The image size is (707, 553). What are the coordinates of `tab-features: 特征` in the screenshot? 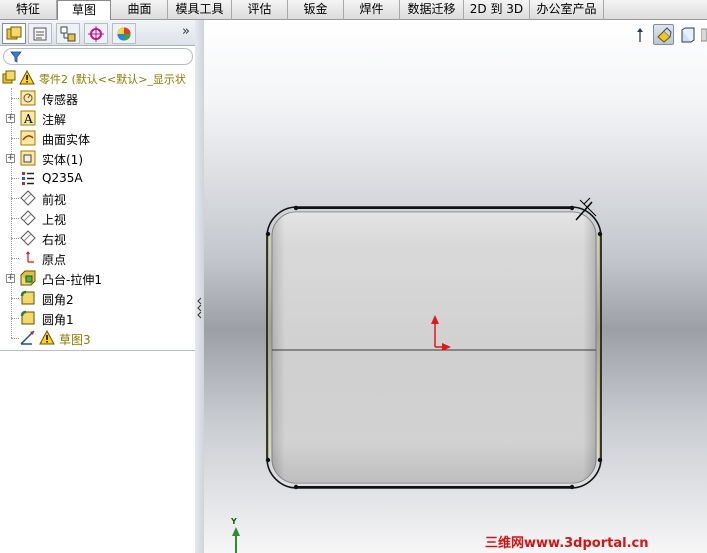 It's located at (28, 10).